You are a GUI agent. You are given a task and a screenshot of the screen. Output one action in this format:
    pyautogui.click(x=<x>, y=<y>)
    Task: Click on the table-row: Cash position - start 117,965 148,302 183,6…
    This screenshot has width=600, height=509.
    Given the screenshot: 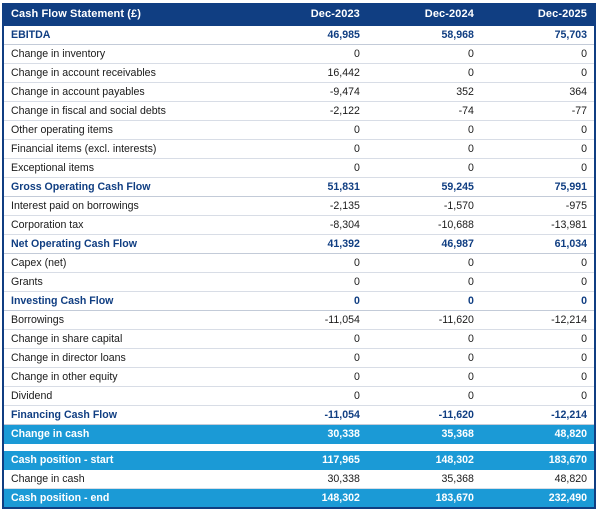 What is the action you would take?
    pyautogui.click(x=299, y=460)
    